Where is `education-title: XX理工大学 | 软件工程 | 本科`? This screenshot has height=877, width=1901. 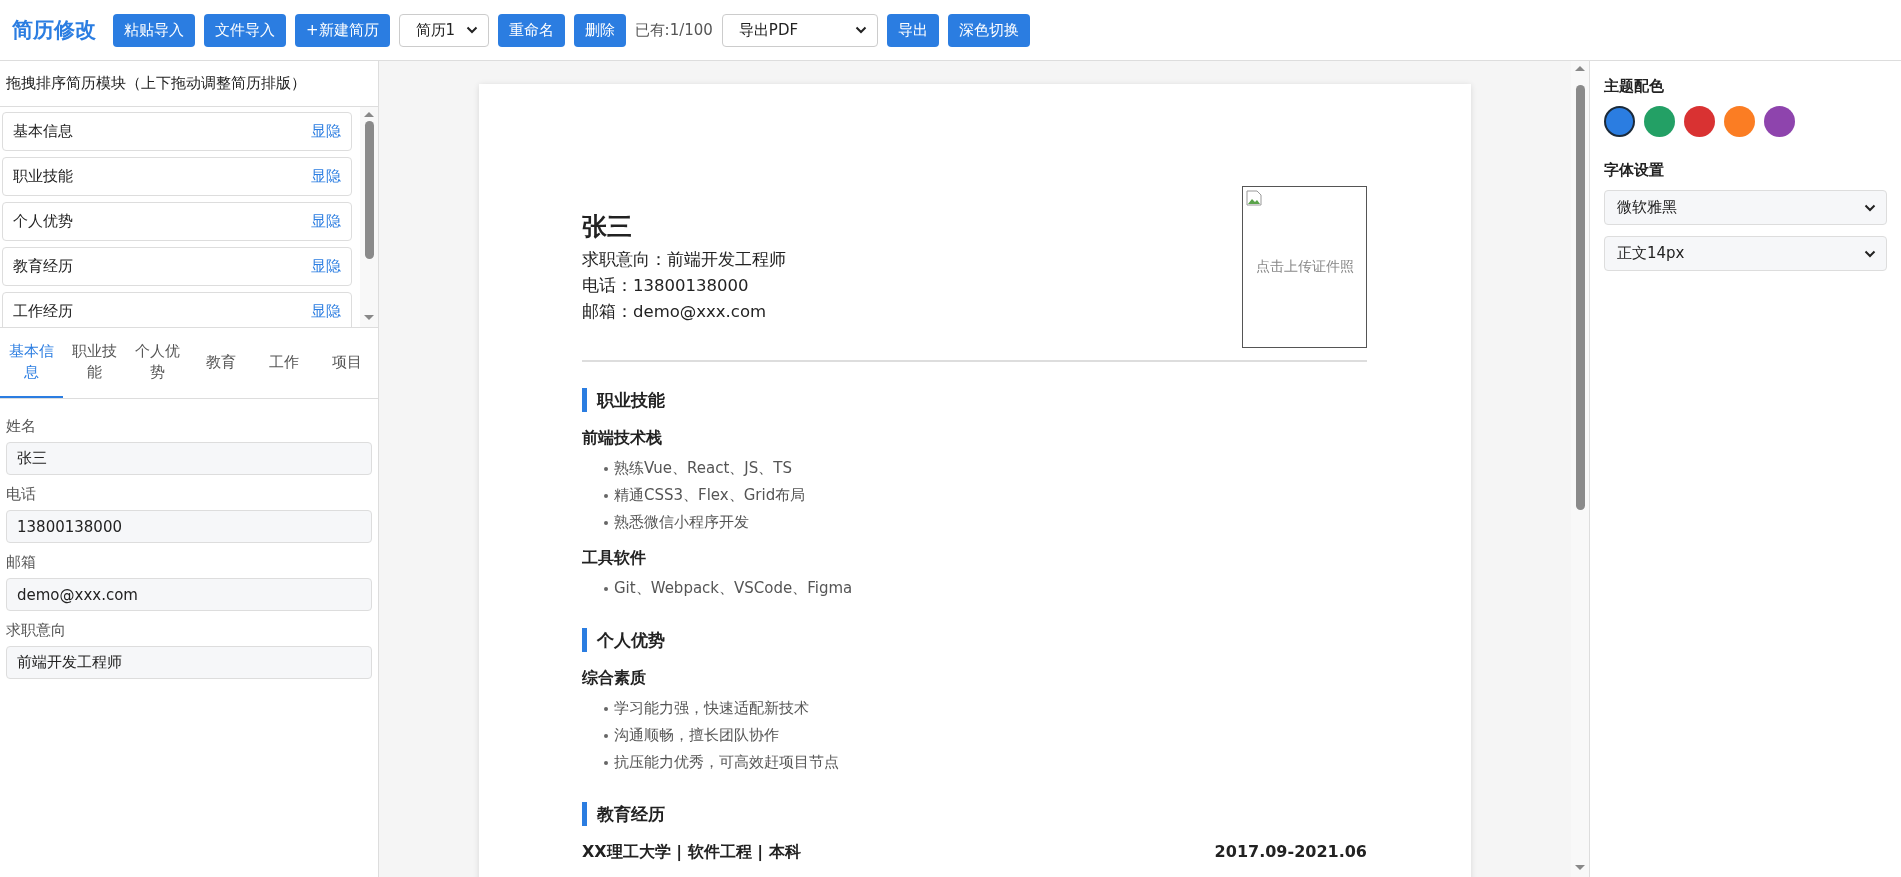
education-title: XX理工大学 | 软件工程 | 本科 is located at coordinates (691, 852).